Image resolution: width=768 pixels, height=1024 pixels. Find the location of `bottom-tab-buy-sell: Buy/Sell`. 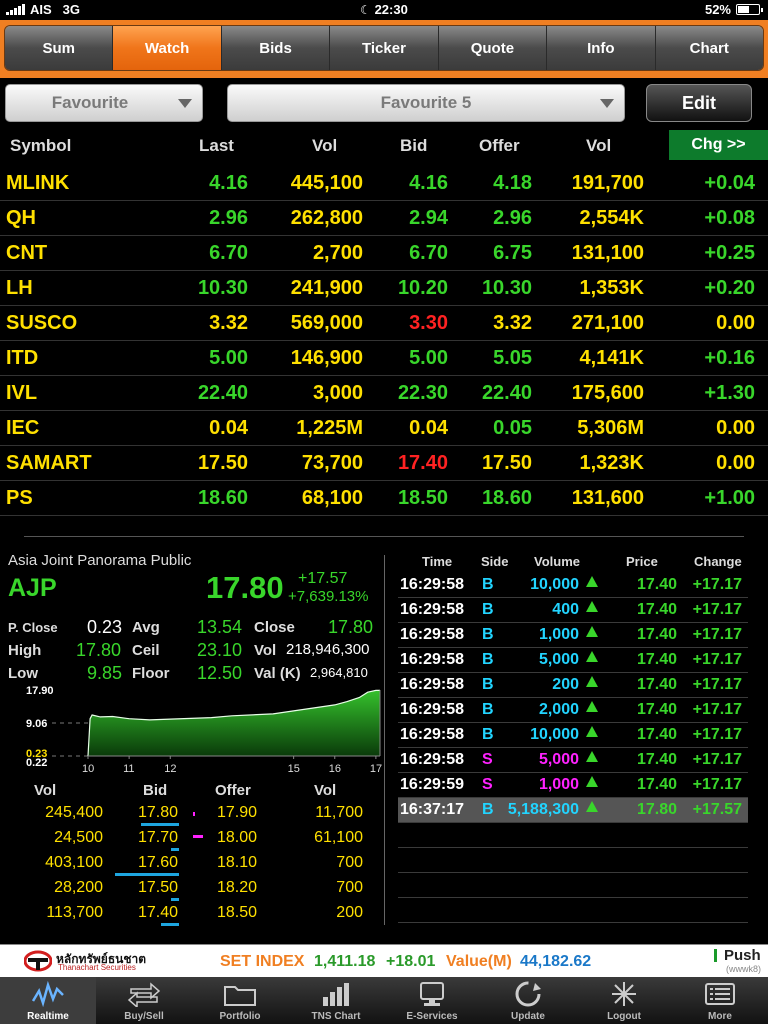

bottom-tab-buy-sell: Buy/Sell is located at coordinates (144, 1000).